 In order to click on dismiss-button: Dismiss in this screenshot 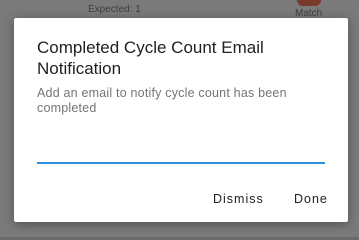, I will do `click(238, 199)`.